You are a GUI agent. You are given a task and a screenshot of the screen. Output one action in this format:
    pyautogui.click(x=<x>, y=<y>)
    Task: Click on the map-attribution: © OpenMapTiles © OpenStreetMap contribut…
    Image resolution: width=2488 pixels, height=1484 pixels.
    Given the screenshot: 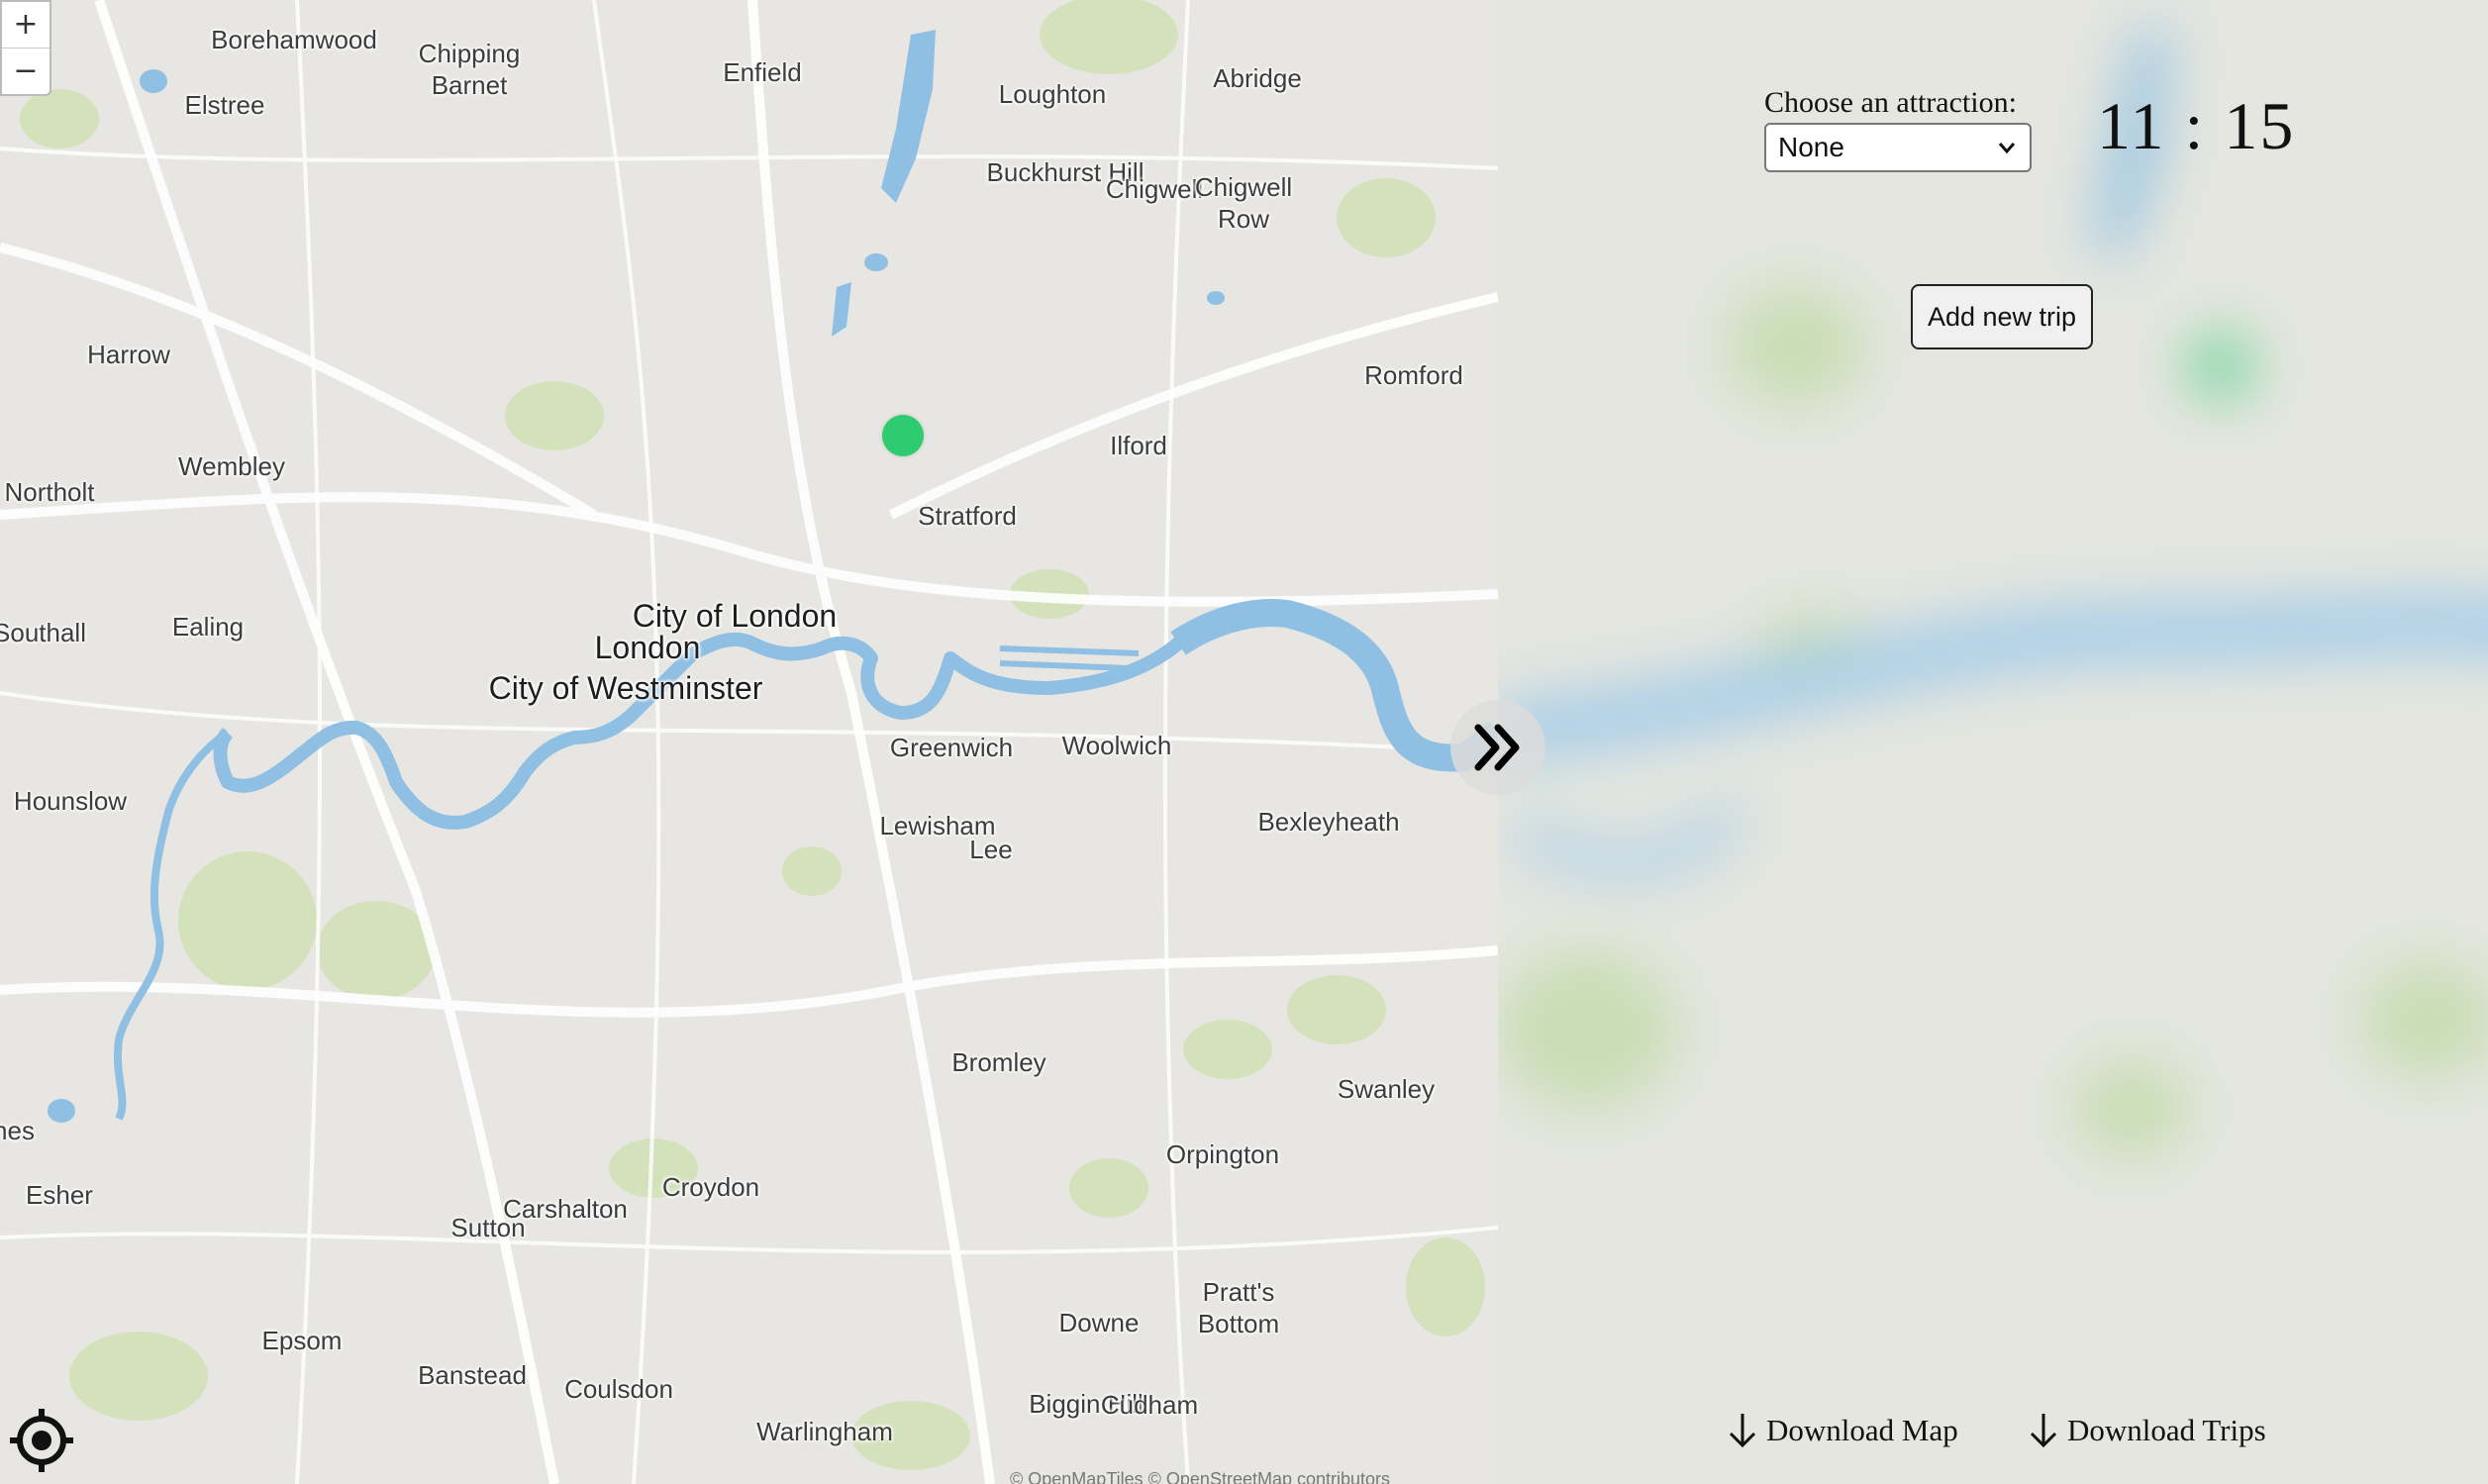 What is the action you would take?
    pyautogui.click(x=1200, y=1476)
    